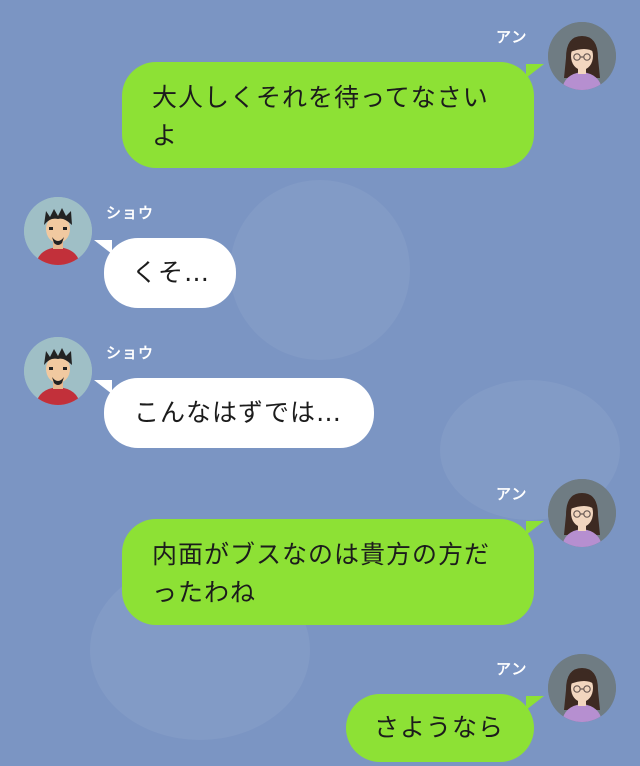  I want to click on bubble-tail, so click(535, 703).